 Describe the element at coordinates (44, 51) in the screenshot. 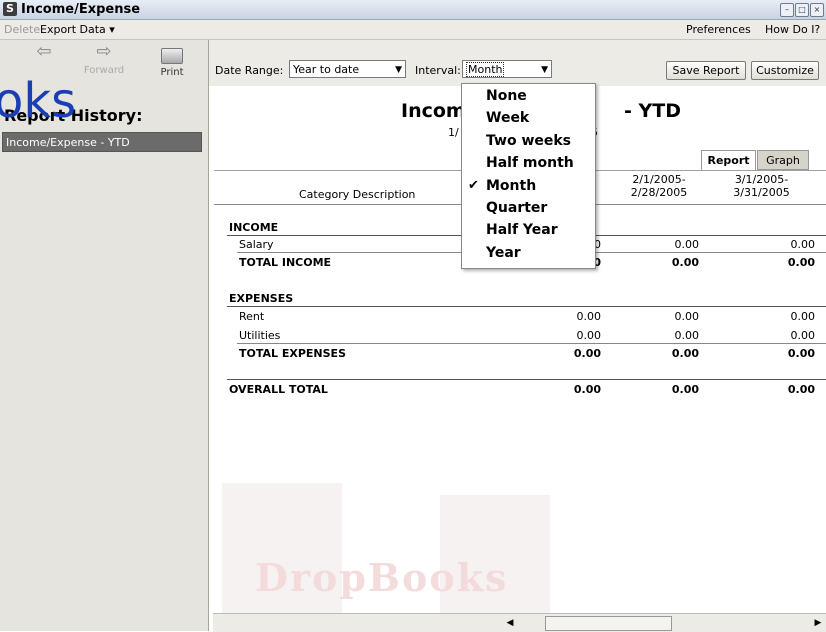

I see `back-arrow-icon: ⇦` at that location.